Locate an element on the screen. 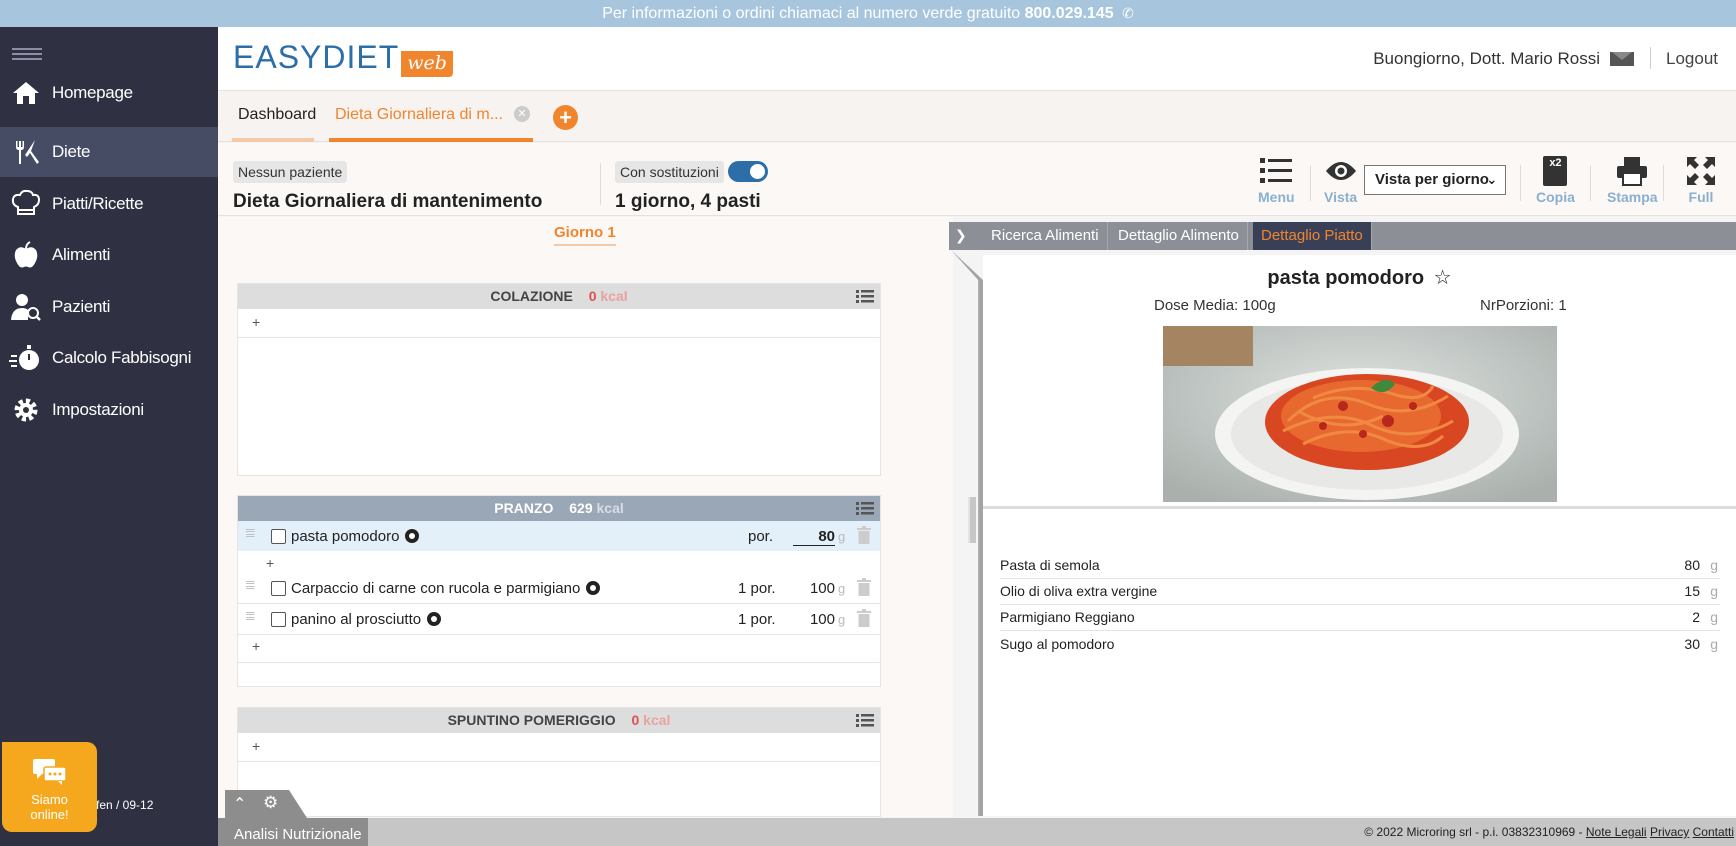  dish-title: pasta pomodoro ☆ is located at coordinates (1359, 278).